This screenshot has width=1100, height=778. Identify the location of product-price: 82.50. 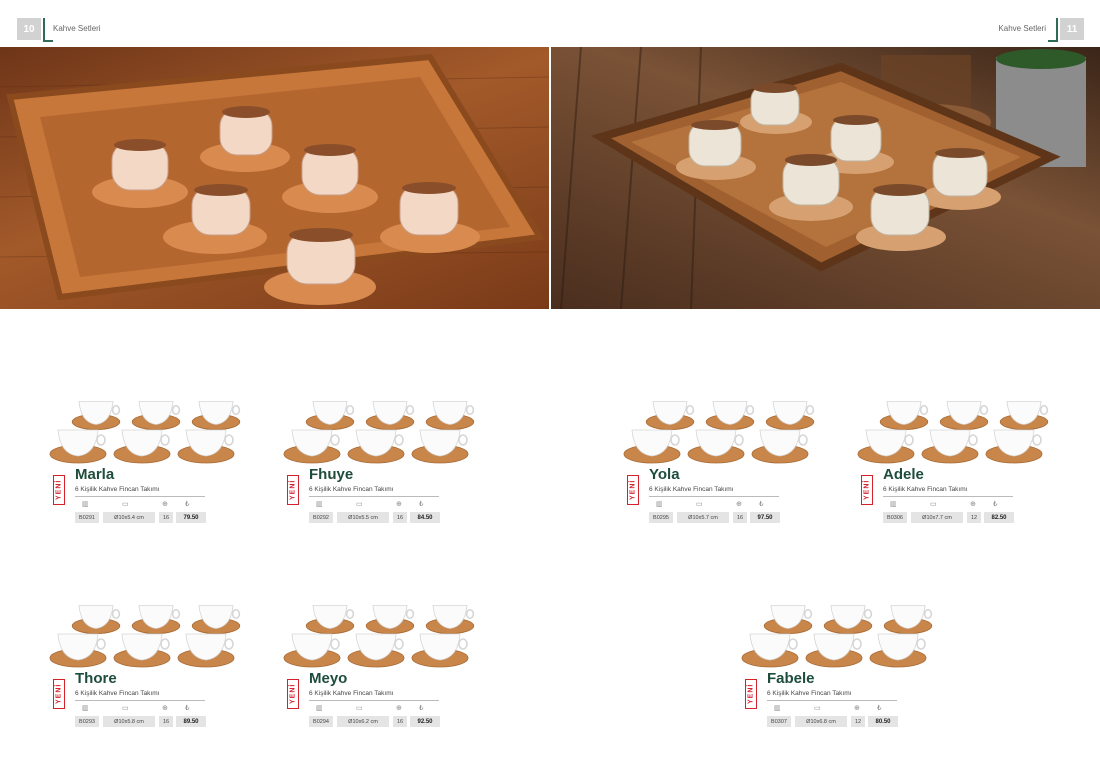
(999, 517).